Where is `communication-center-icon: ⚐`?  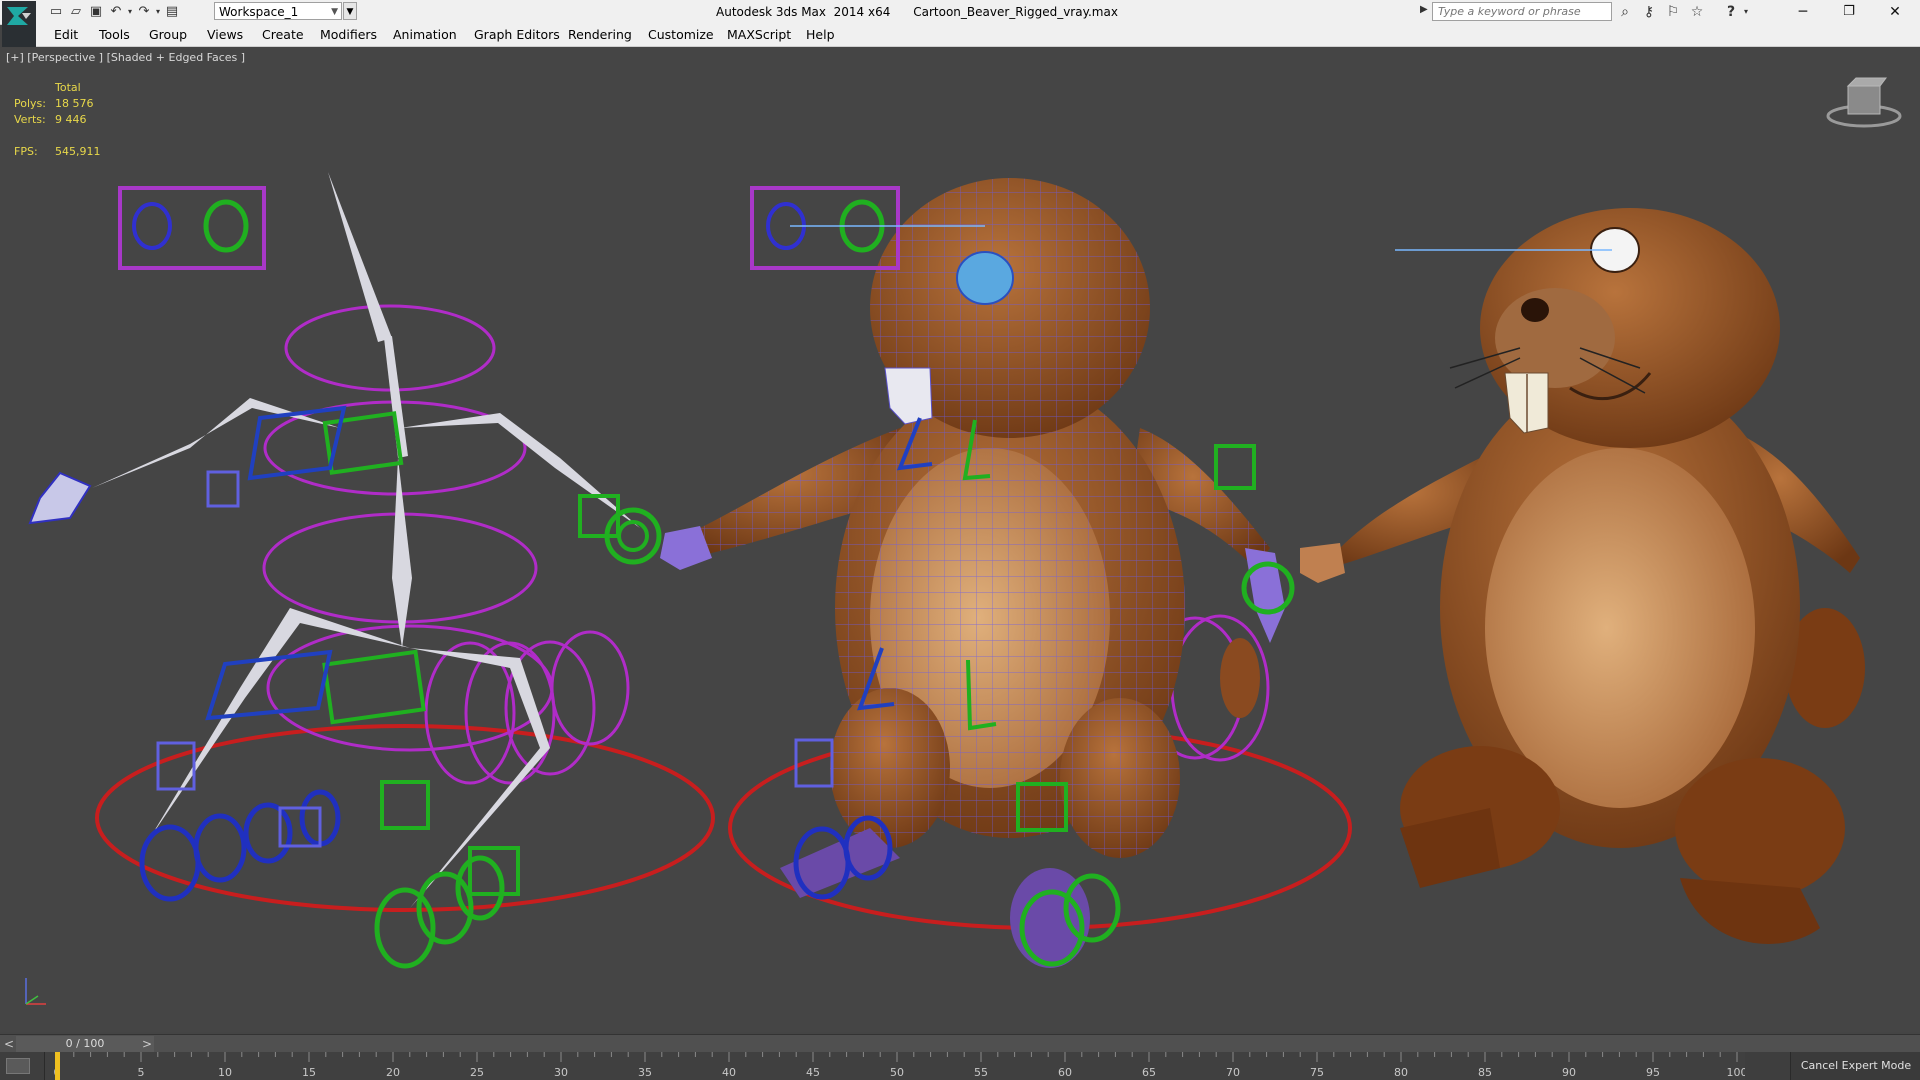
communication-center-icon: ⚐ is located at coordinates (1673, 12).